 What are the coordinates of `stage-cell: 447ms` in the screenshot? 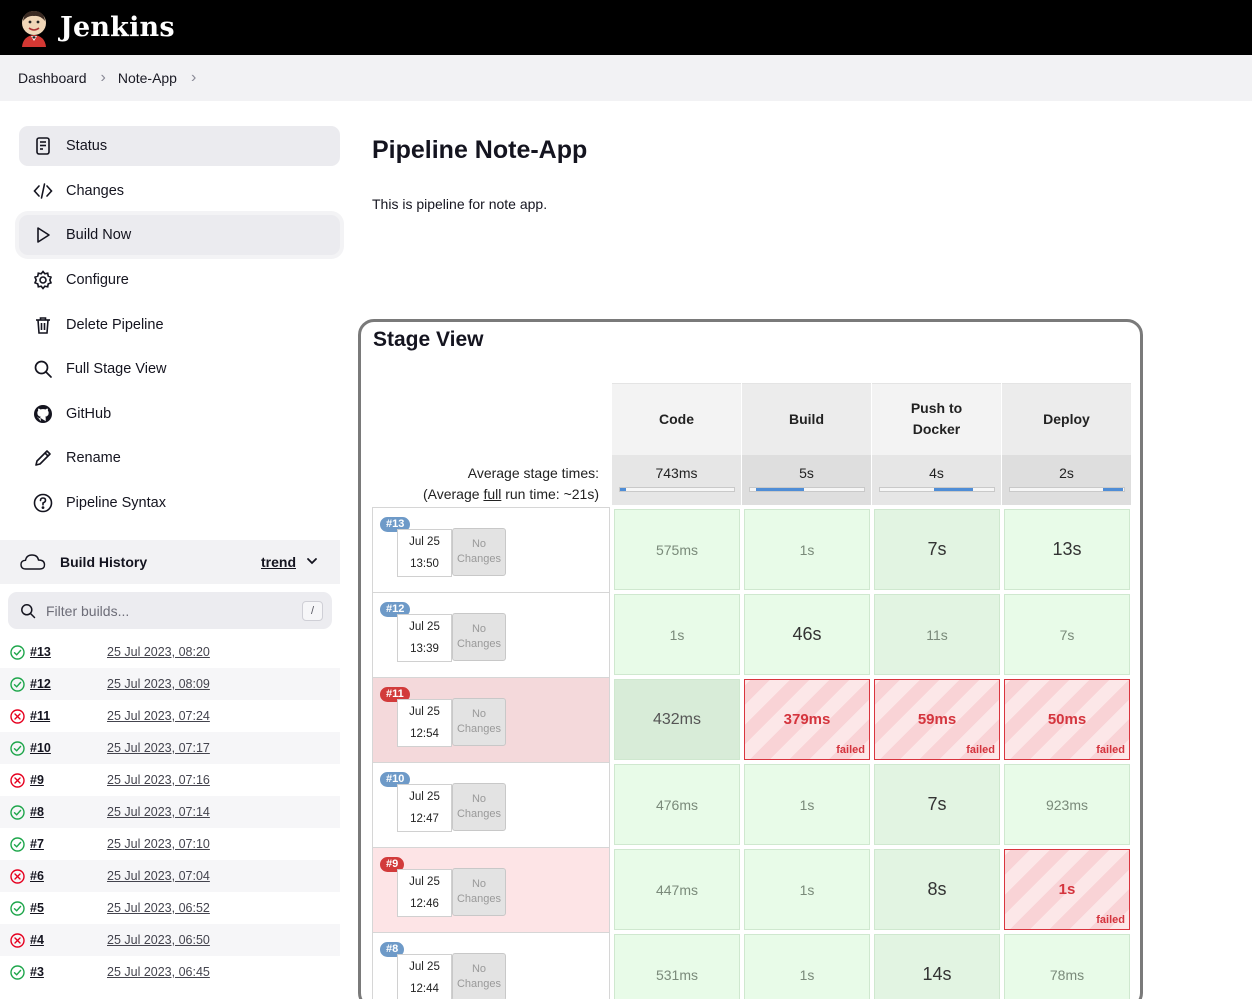 It's located at (677, 889).